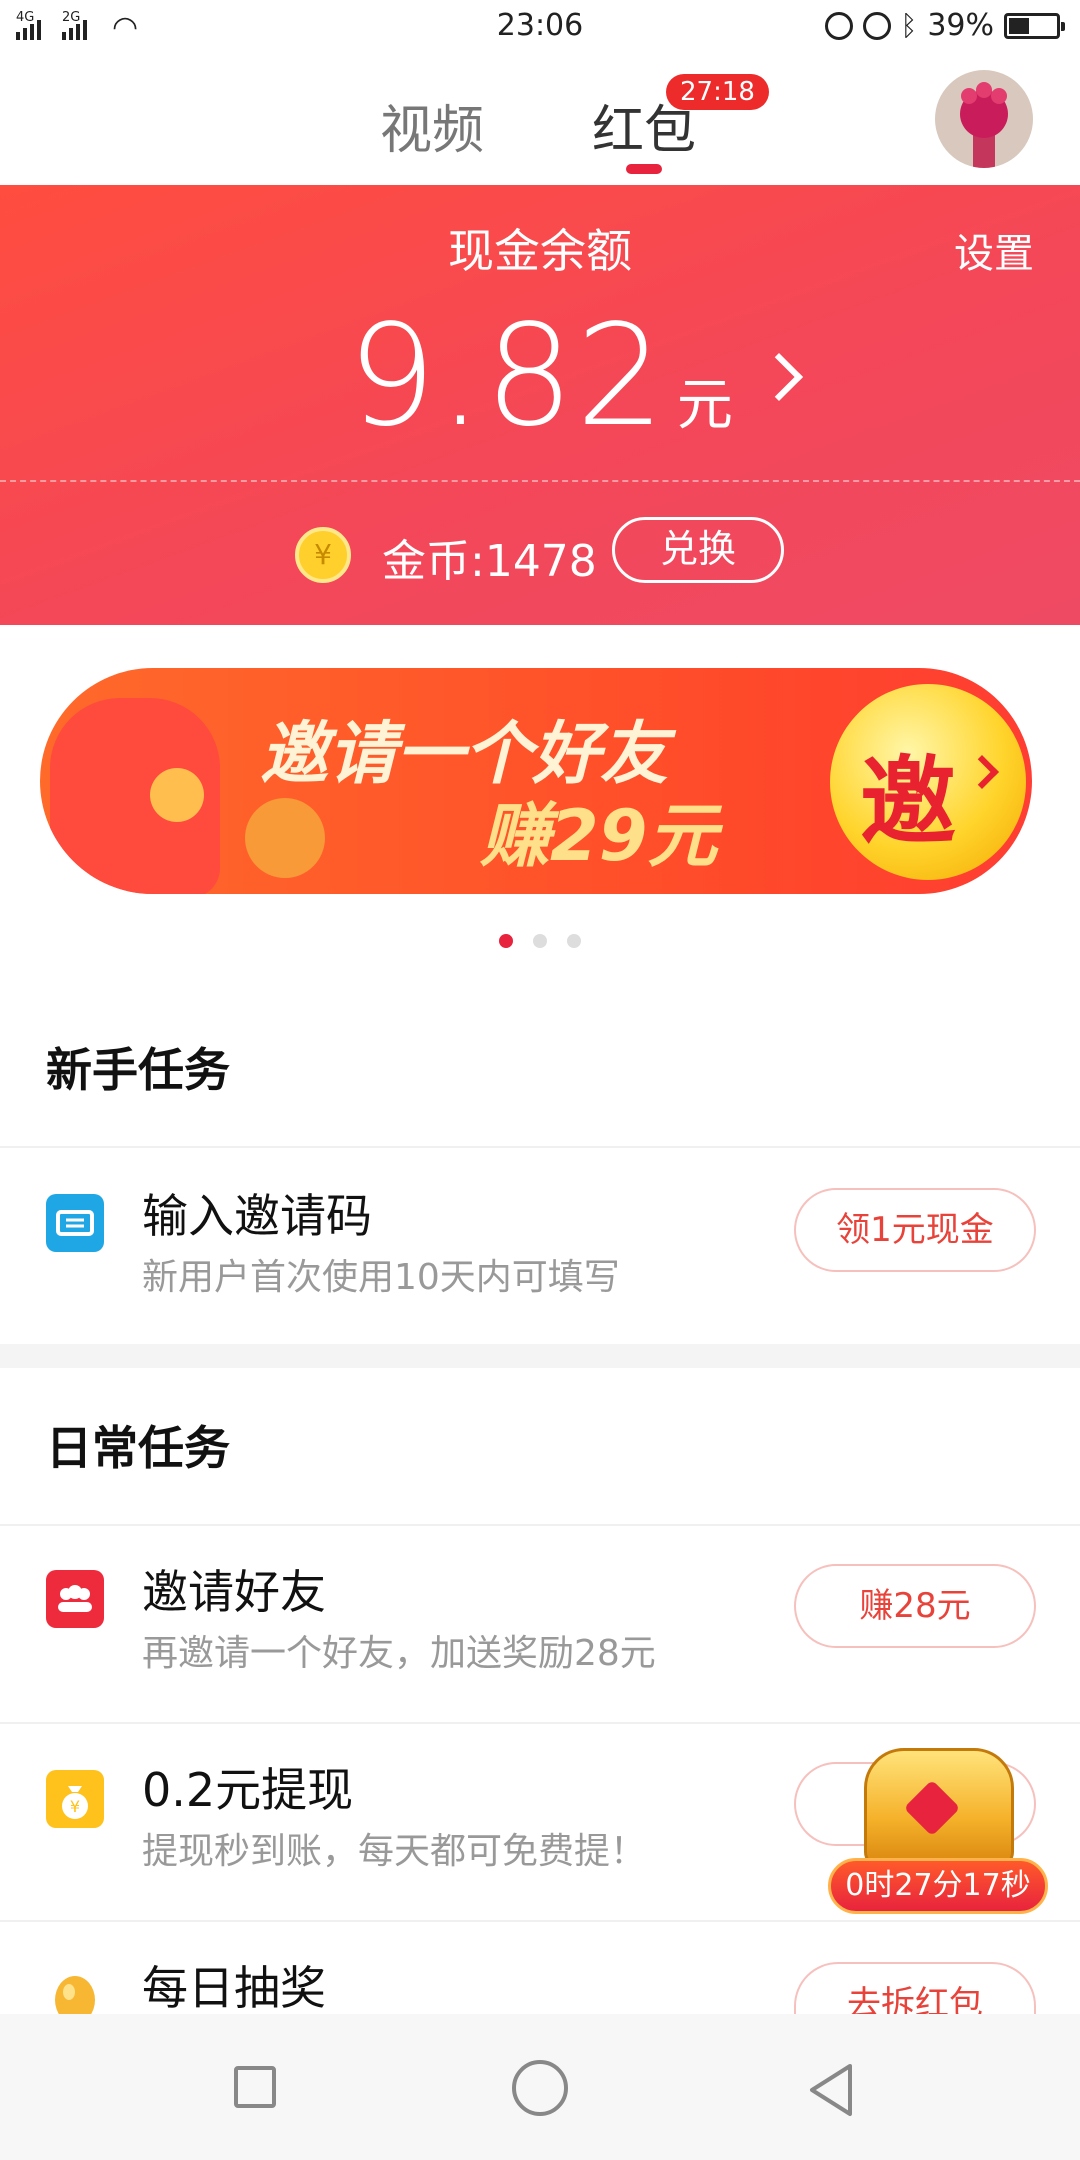 This screenshot has width=1080, height=2160. What do you see at coordinates (599, 836) in the screenshot?
I see `banner-line2: 赚29元` at bounding box center [599, 836].